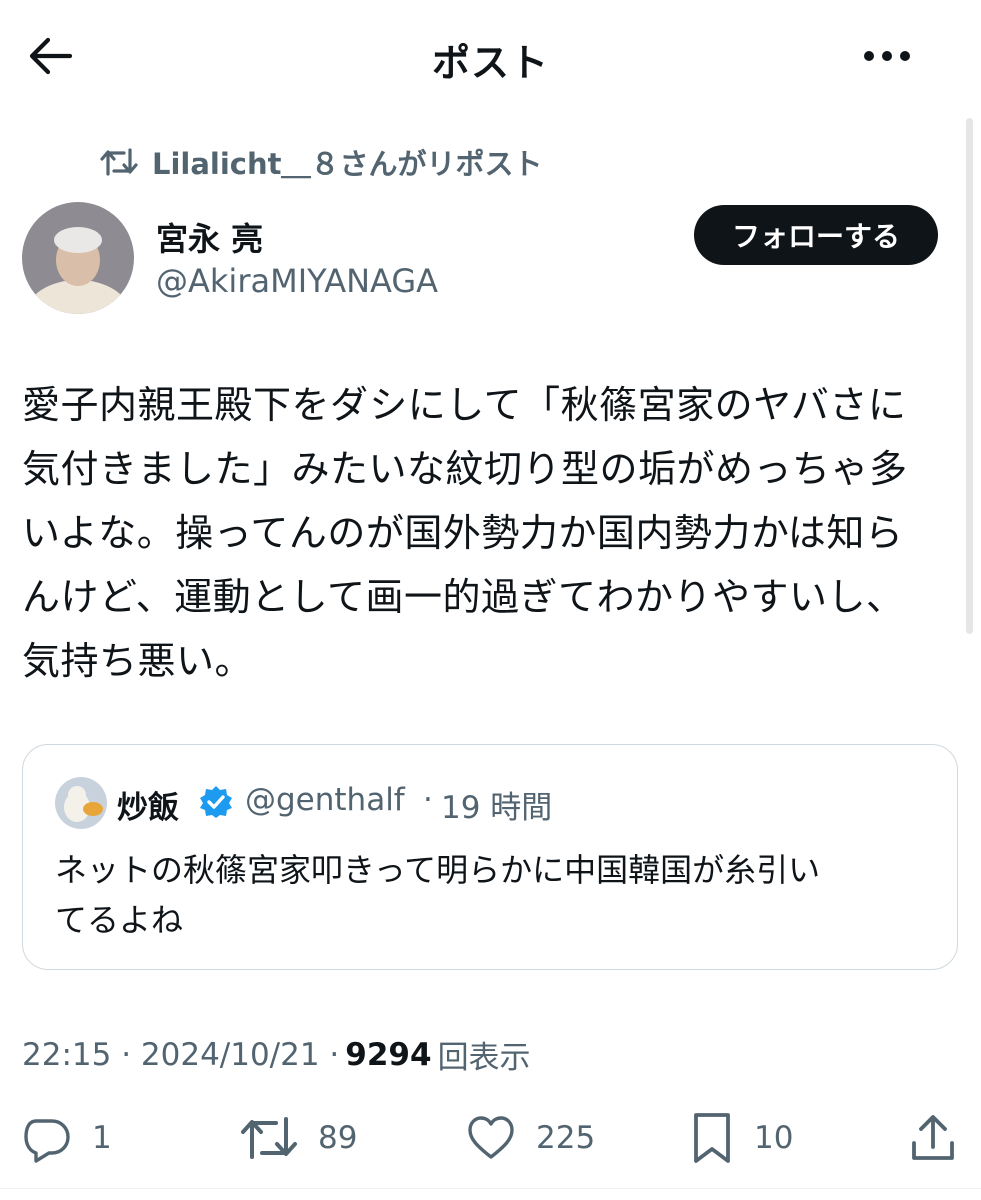  What do you see at coordinates (78, 258) in the screenshot?
I see `author-avatar` at bounding box center [78, 258].